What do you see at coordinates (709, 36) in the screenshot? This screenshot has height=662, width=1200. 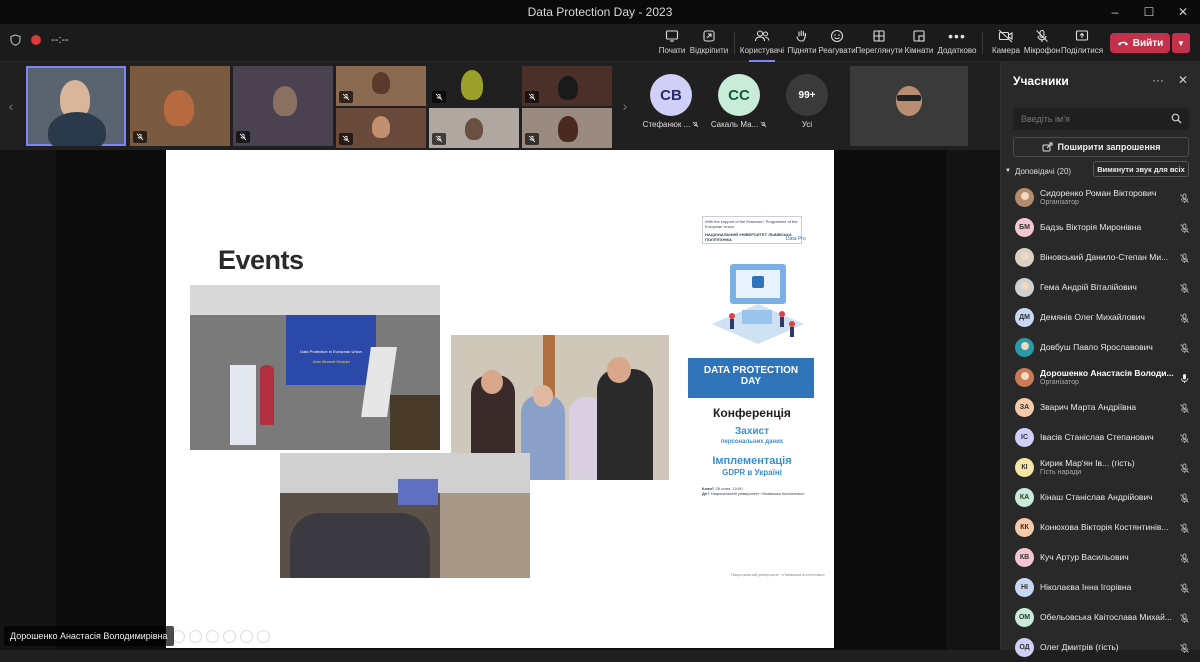 I see `unpin-icon` at bounding box center [709, 36].